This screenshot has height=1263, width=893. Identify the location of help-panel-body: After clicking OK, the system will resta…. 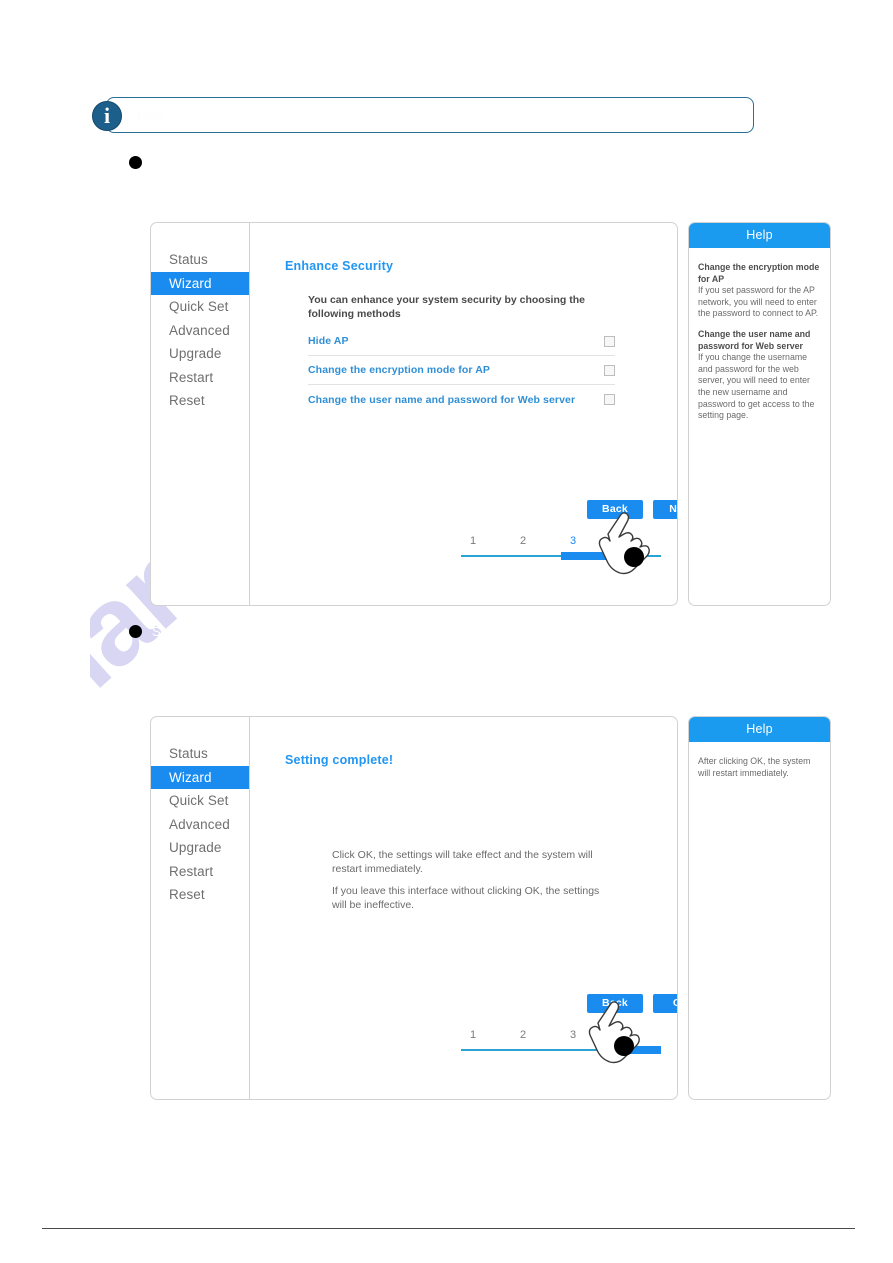
(759, 765).